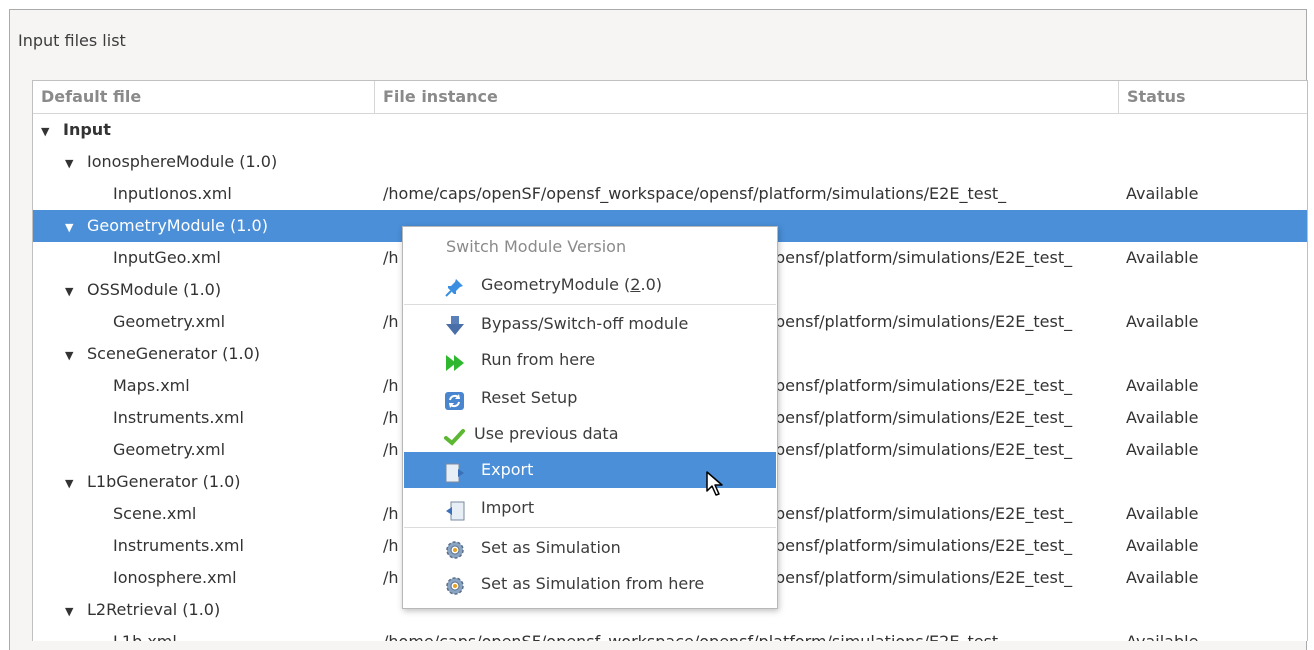  I want to click on menu-item-label: GeometryModule (2.0), so click(571, 285).